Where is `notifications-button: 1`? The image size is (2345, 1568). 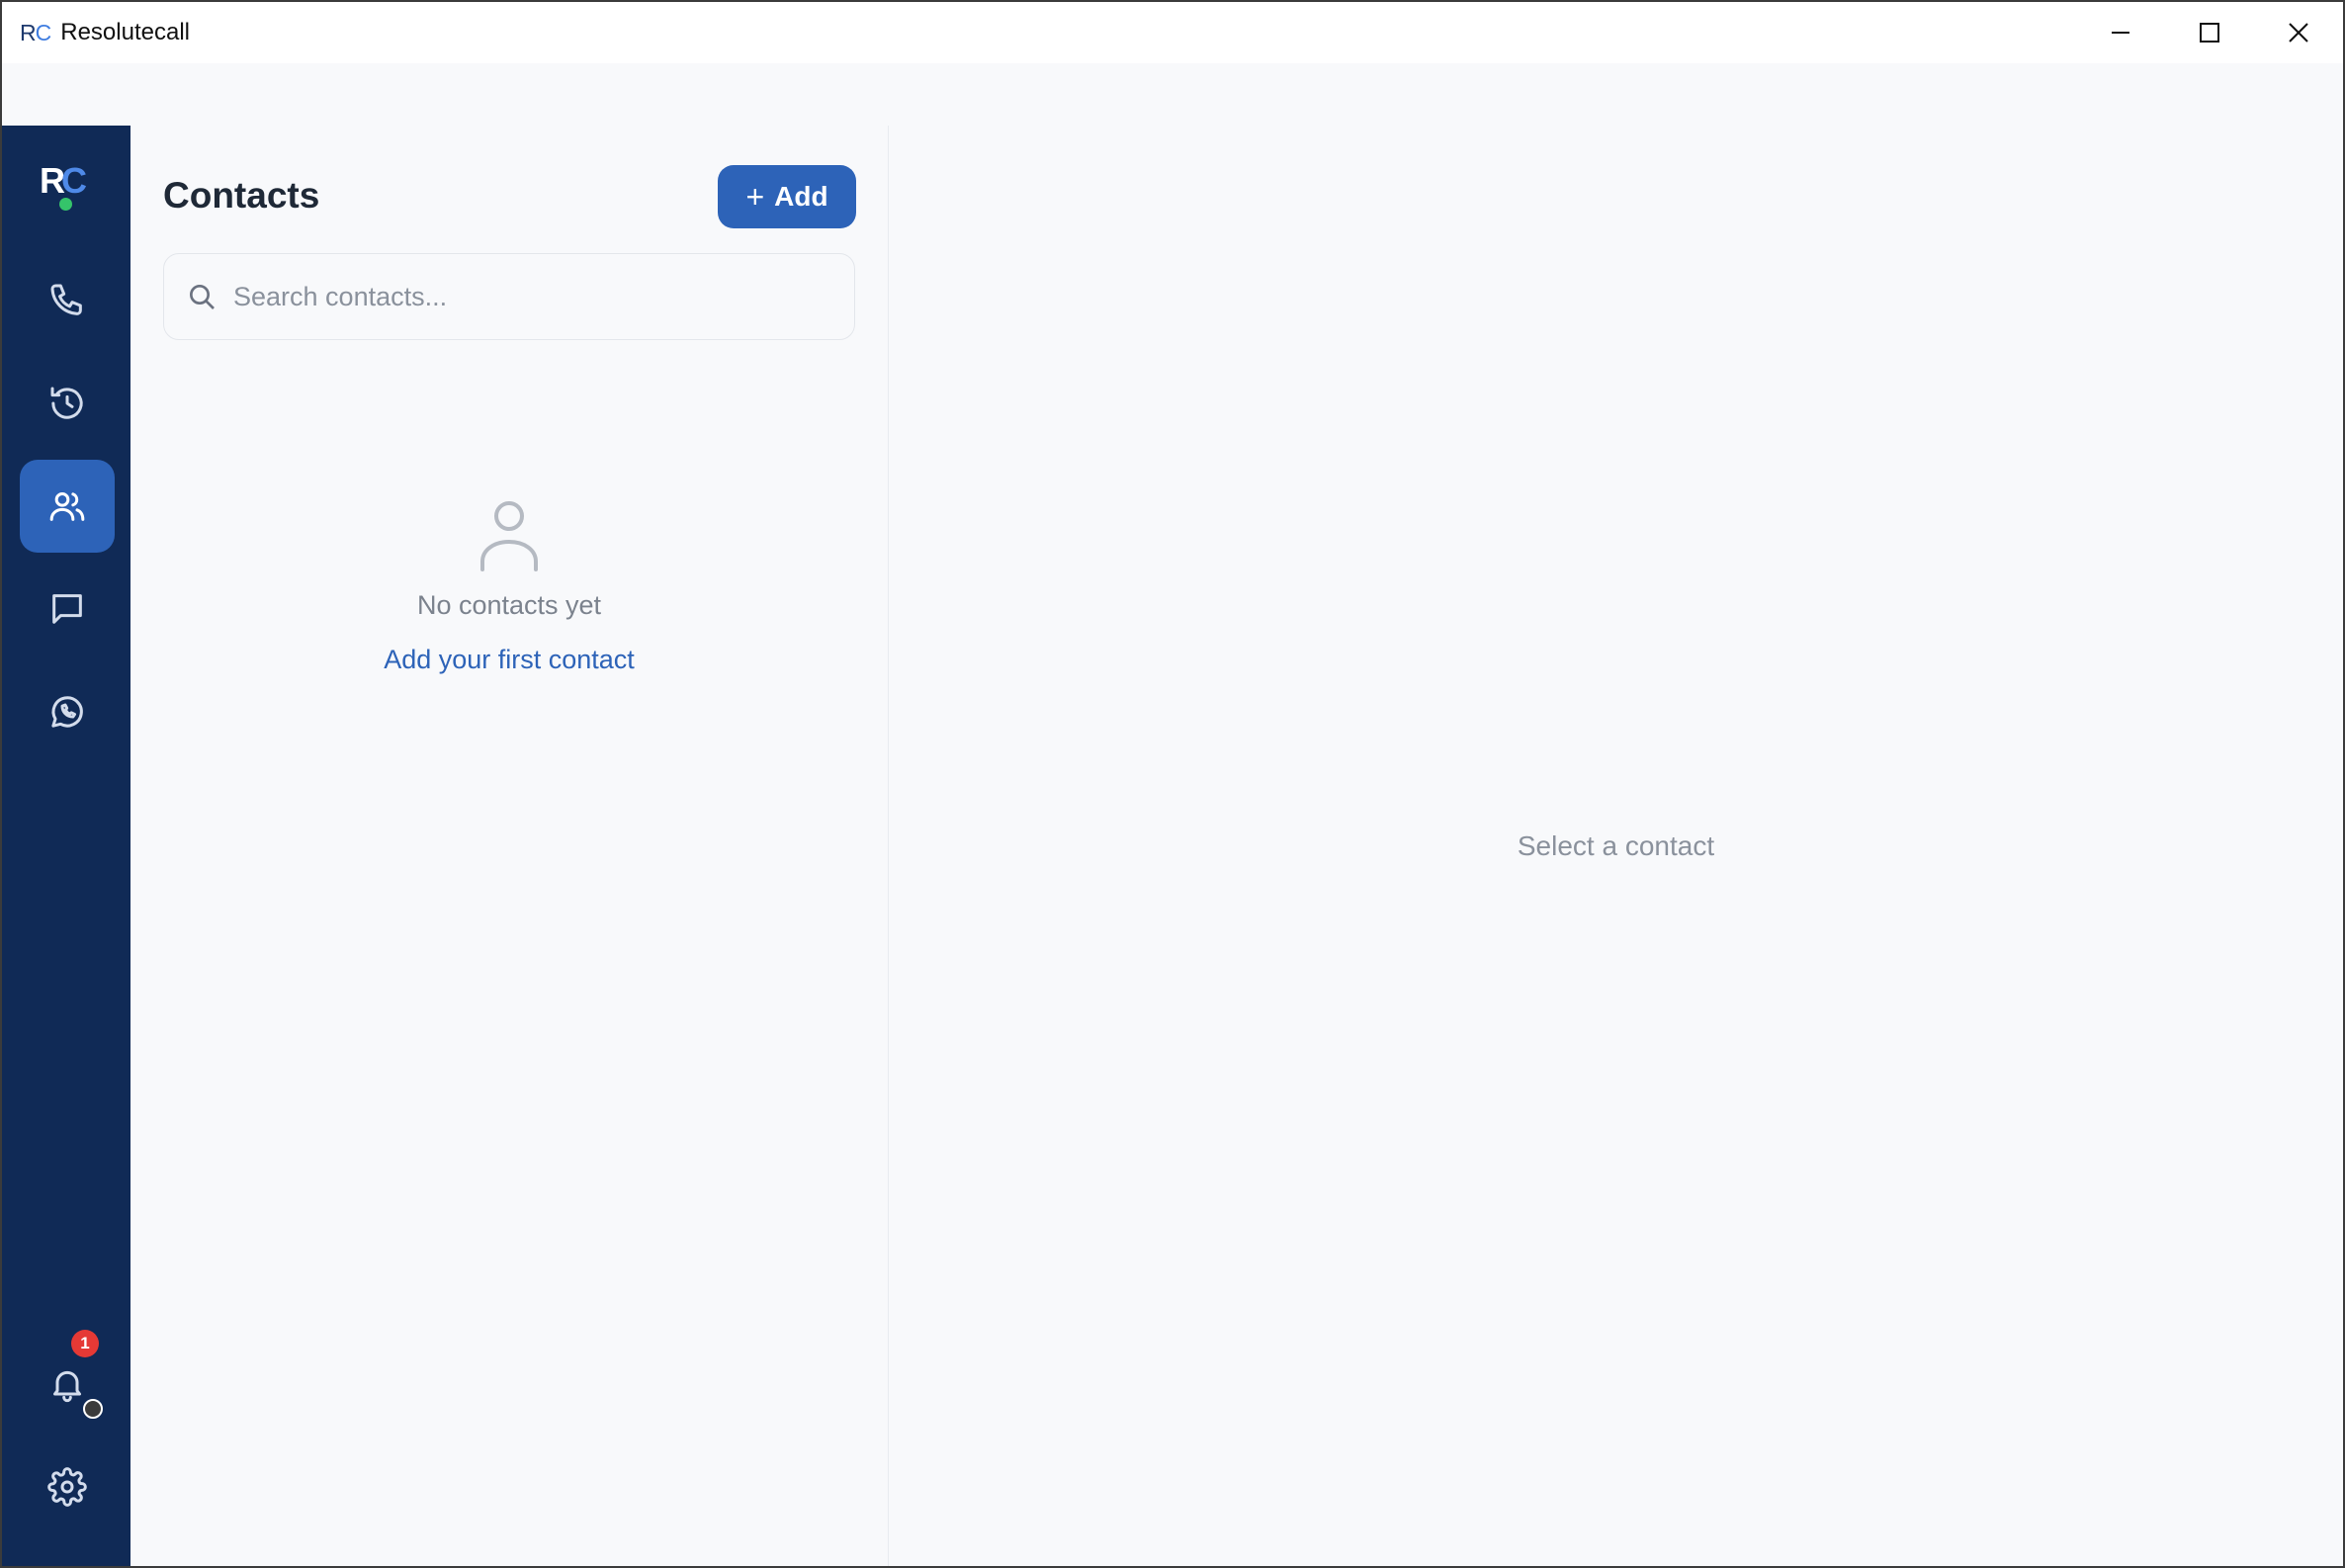 notifications-button: 1 is located at coordinates (67, 1380).